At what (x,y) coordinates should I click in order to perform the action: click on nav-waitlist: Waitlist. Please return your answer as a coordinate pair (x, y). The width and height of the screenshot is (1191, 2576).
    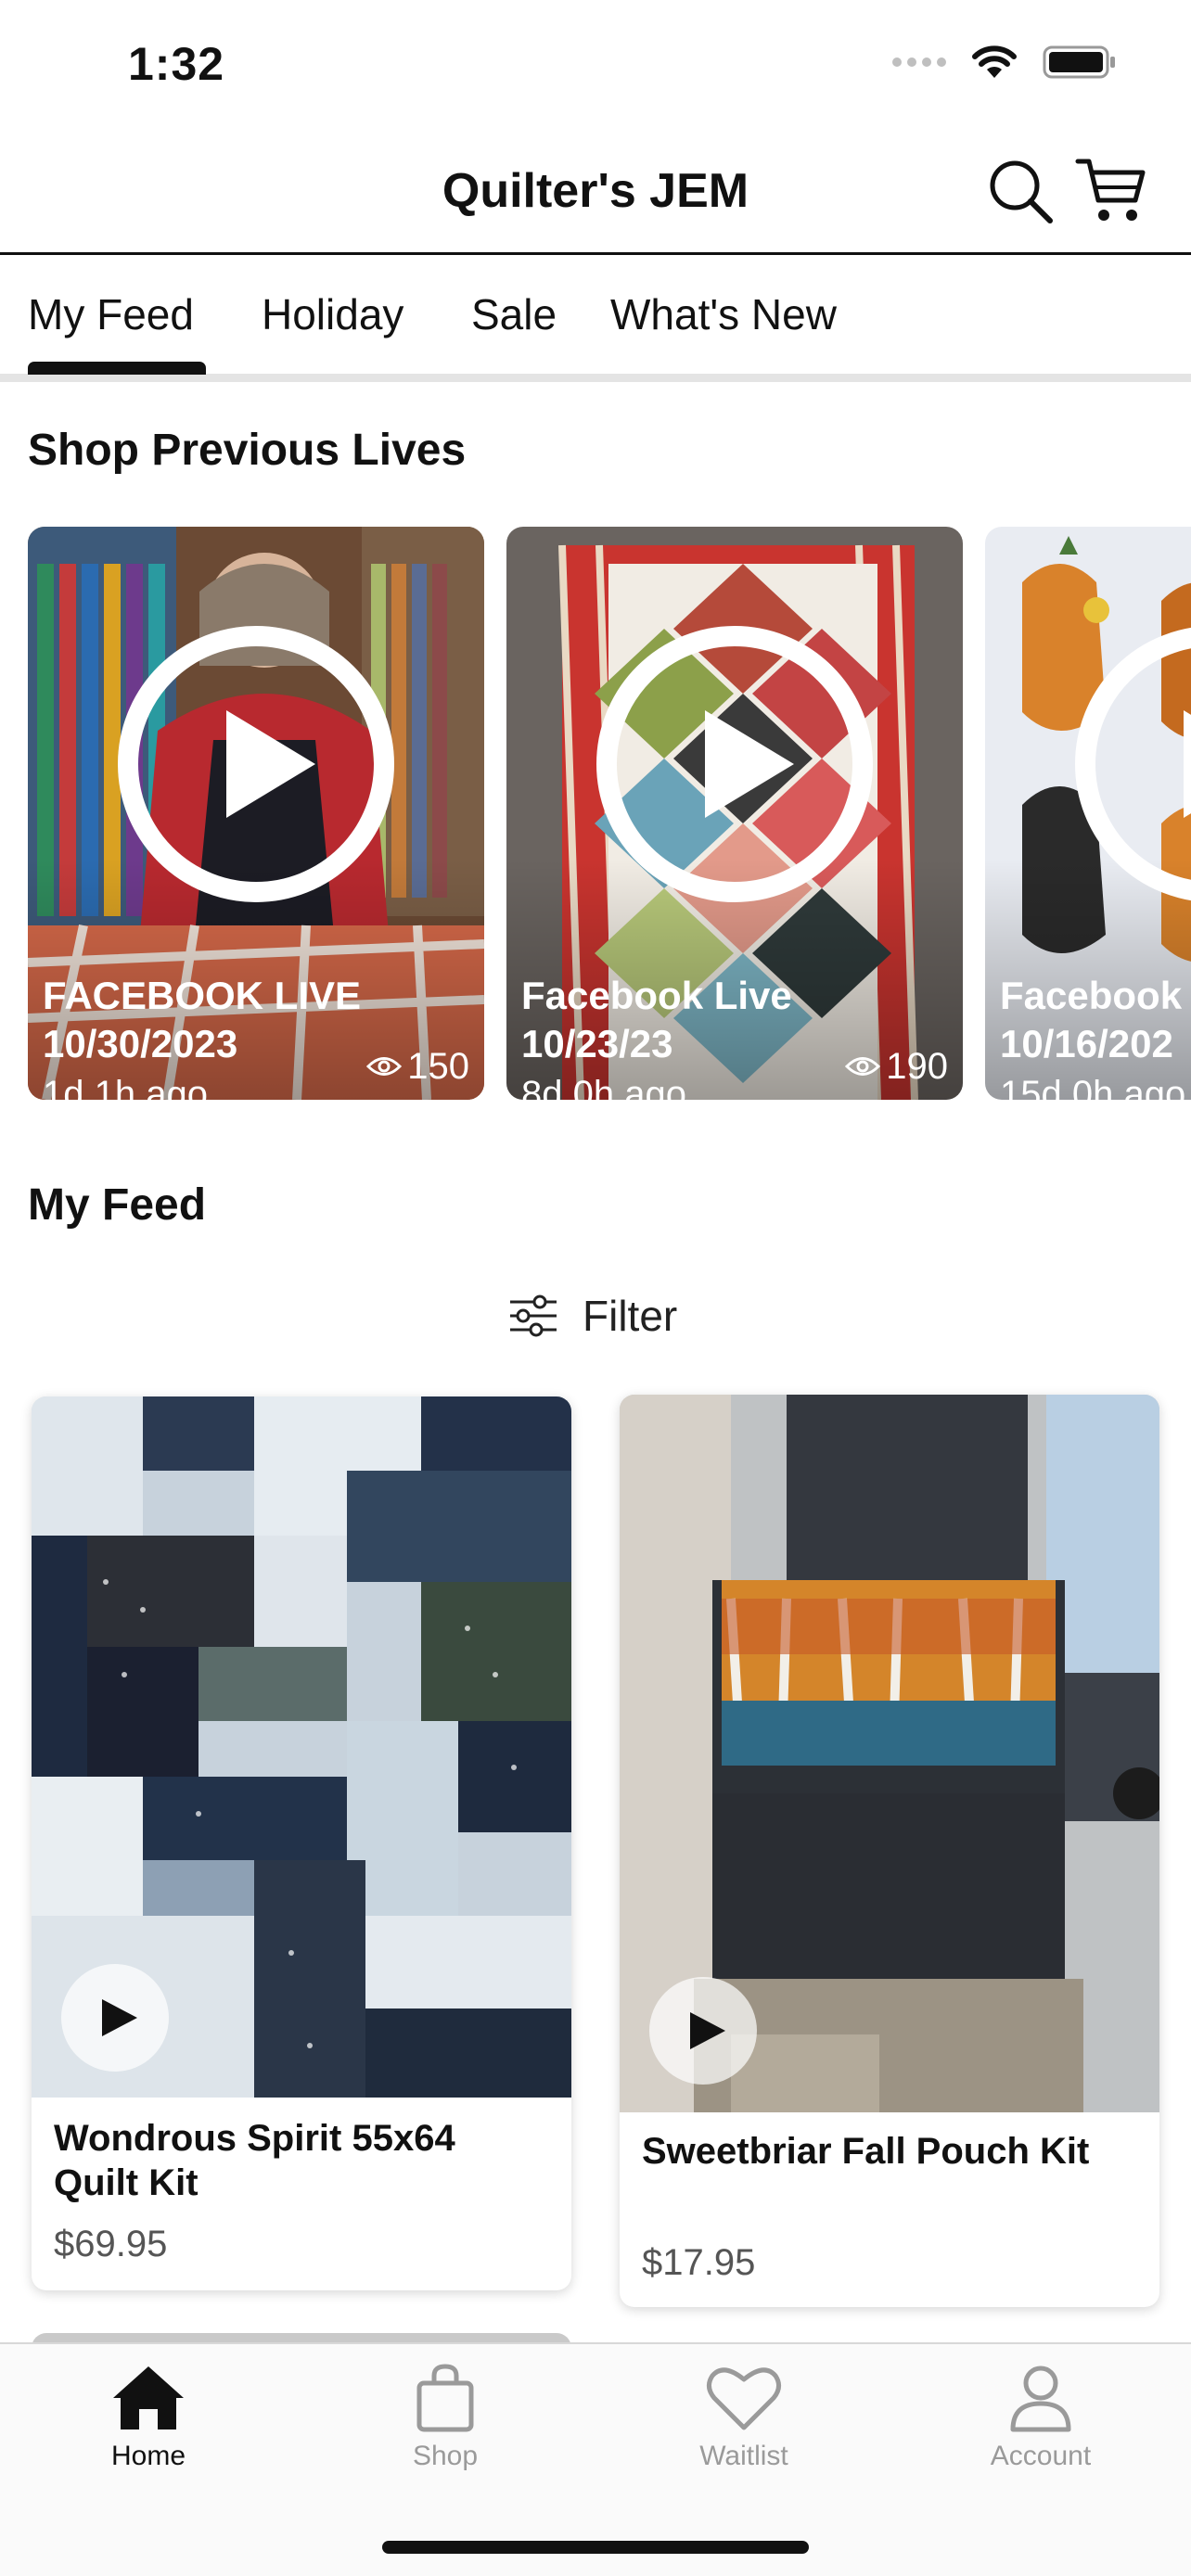
    Looking at the image, I should click on (744, 2418).